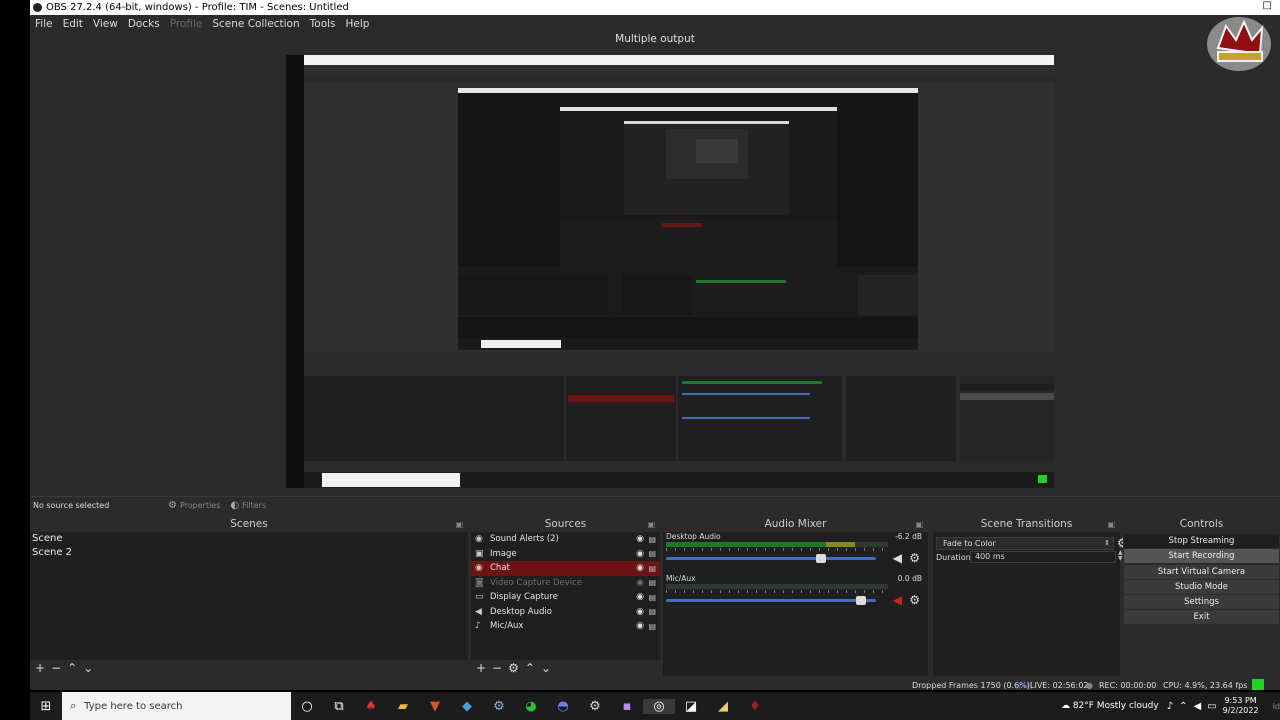 The height and width of the screenshot is (720, 1280). I want to click on duration-label: Duration, so click(953, 557).